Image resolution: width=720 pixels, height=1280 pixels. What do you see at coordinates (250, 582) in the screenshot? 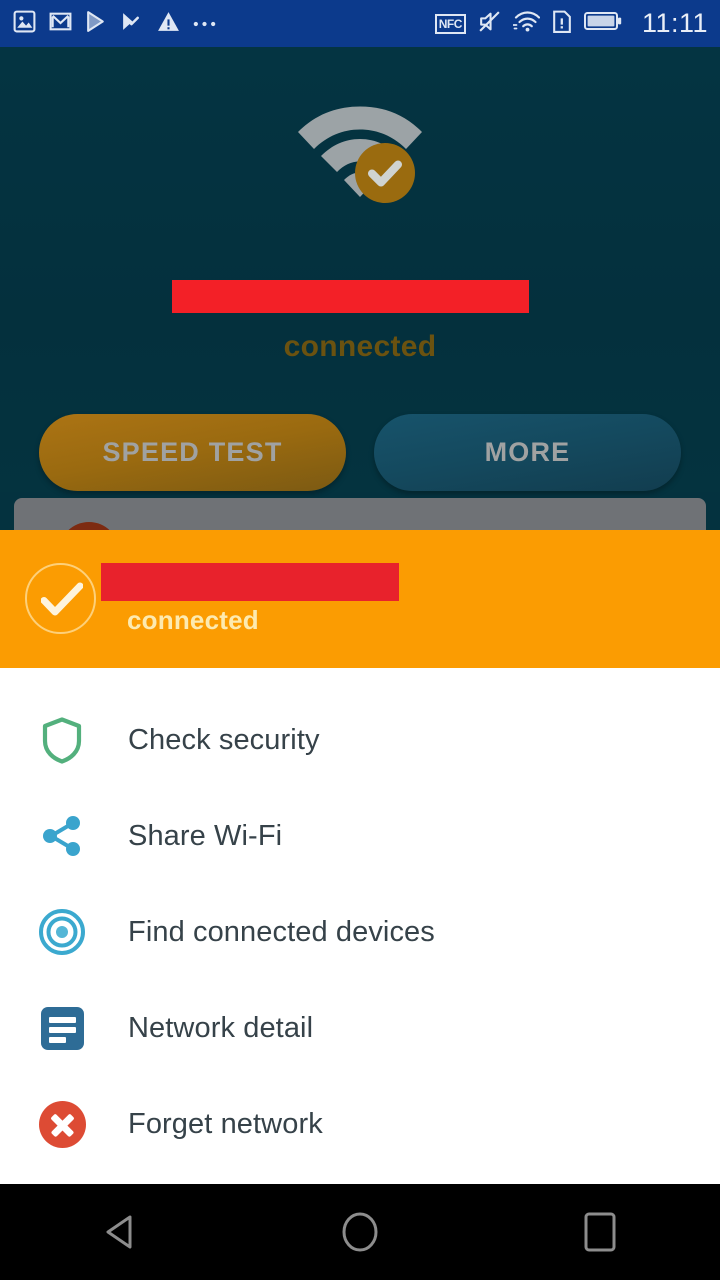
I see `ssid-redaction-bar-sheet` at bounding box center [250, 582].